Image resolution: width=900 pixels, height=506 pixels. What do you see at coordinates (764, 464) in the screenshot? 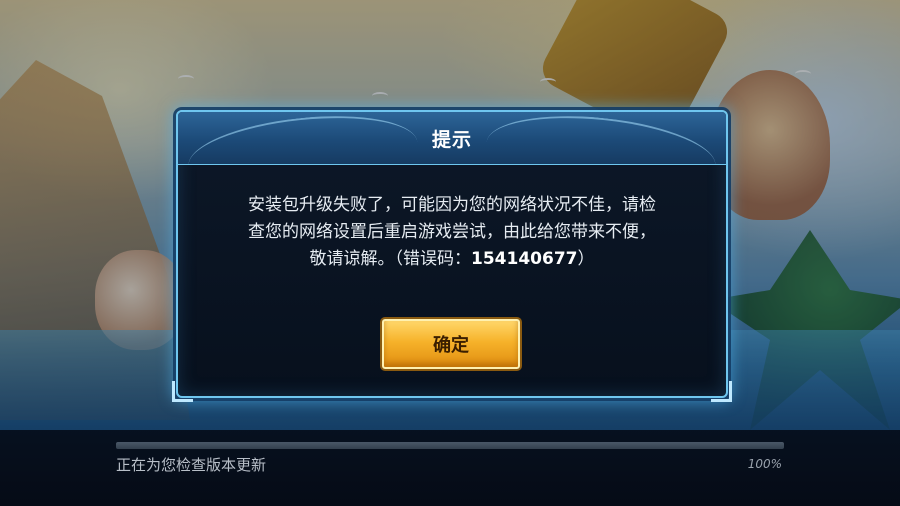
I see `loading-percent-text: 100%` at bounding box center [764, 464].